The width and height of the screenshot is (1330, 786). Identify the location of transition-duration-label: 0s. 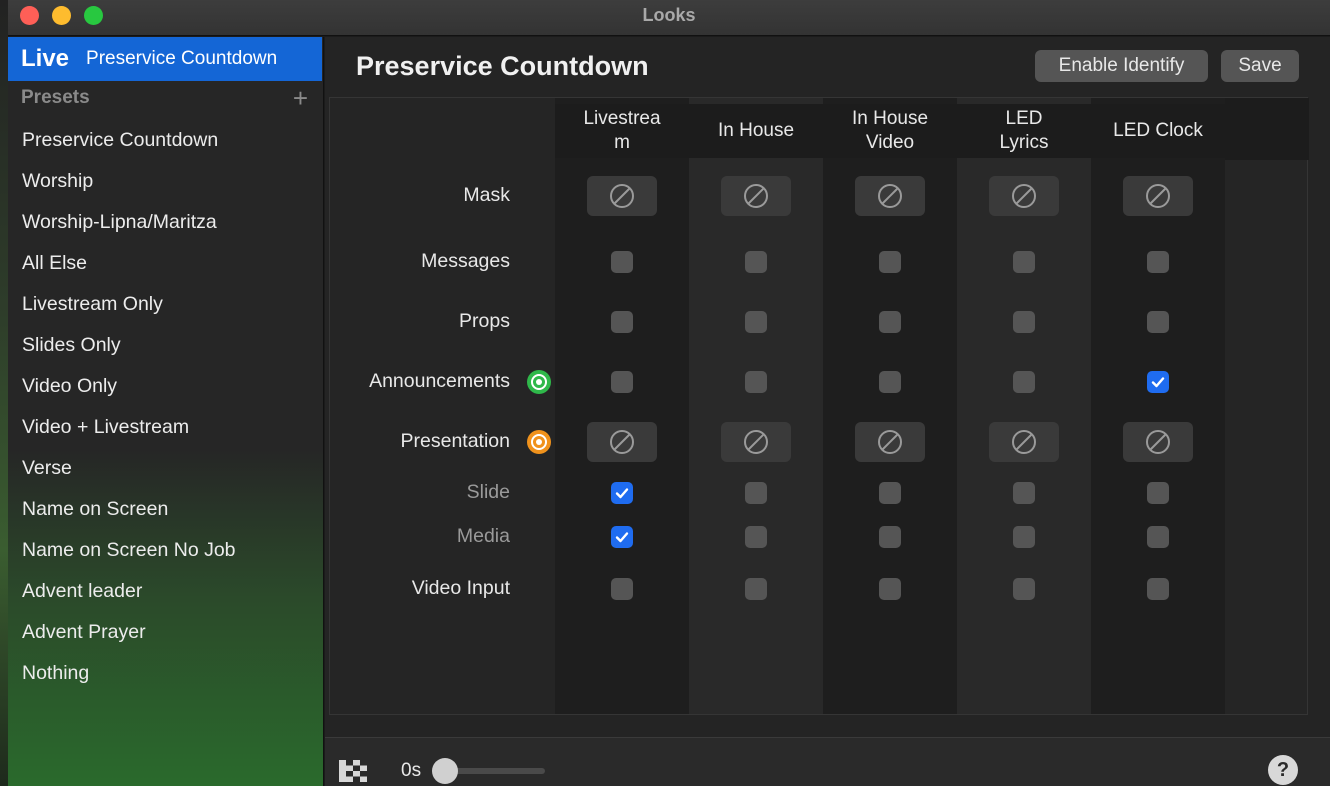
(411, 770).